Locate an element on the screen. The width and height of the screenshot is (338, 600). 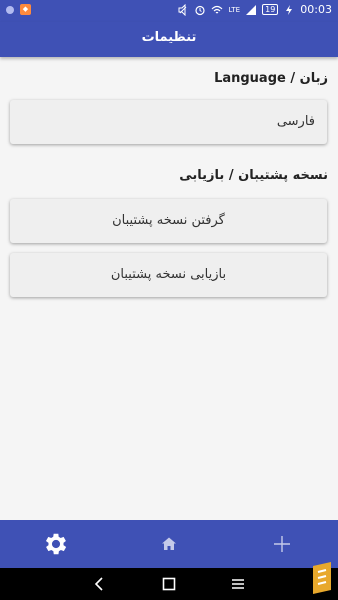
gear-icon is located at coordinates (56, 544).